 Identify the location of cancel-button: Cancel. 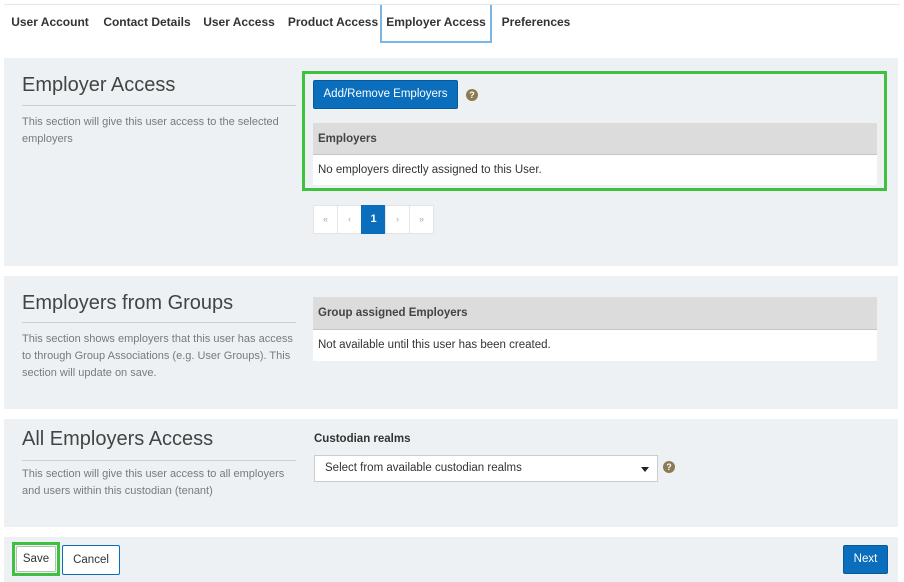
(91, 560).